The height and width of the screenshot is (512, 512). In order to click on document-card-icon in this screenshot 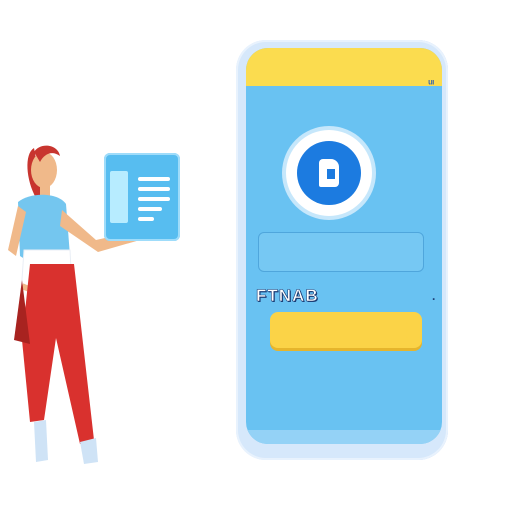, I will do `click(142, 197)`.